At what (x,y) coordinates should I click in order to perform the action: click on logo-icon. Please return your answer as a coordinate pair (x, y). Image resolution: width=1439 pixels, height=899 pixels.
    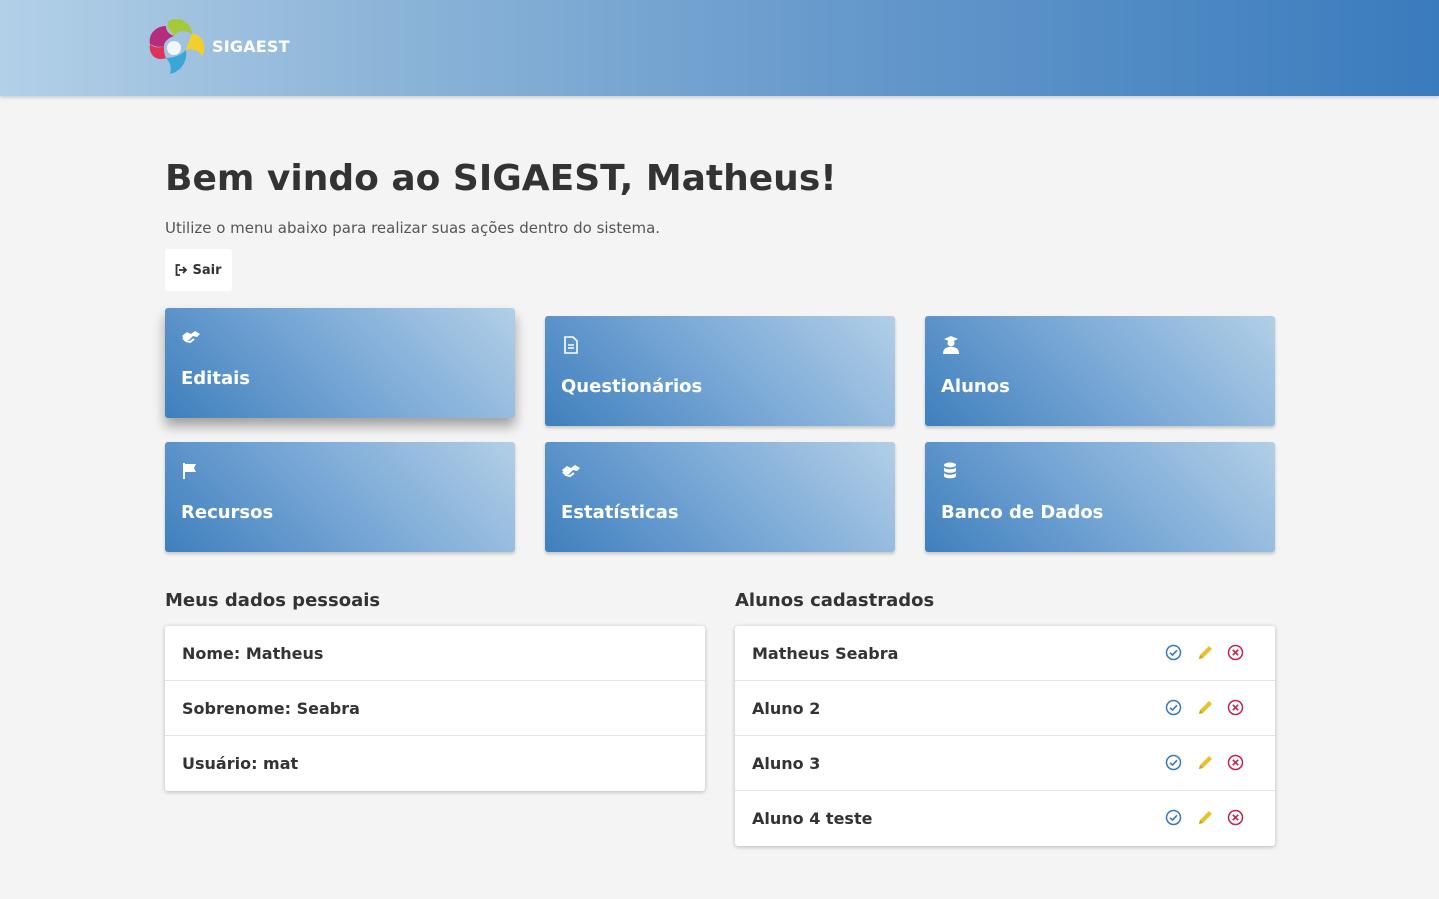
    Looking at the image, I should click on (178, 48).